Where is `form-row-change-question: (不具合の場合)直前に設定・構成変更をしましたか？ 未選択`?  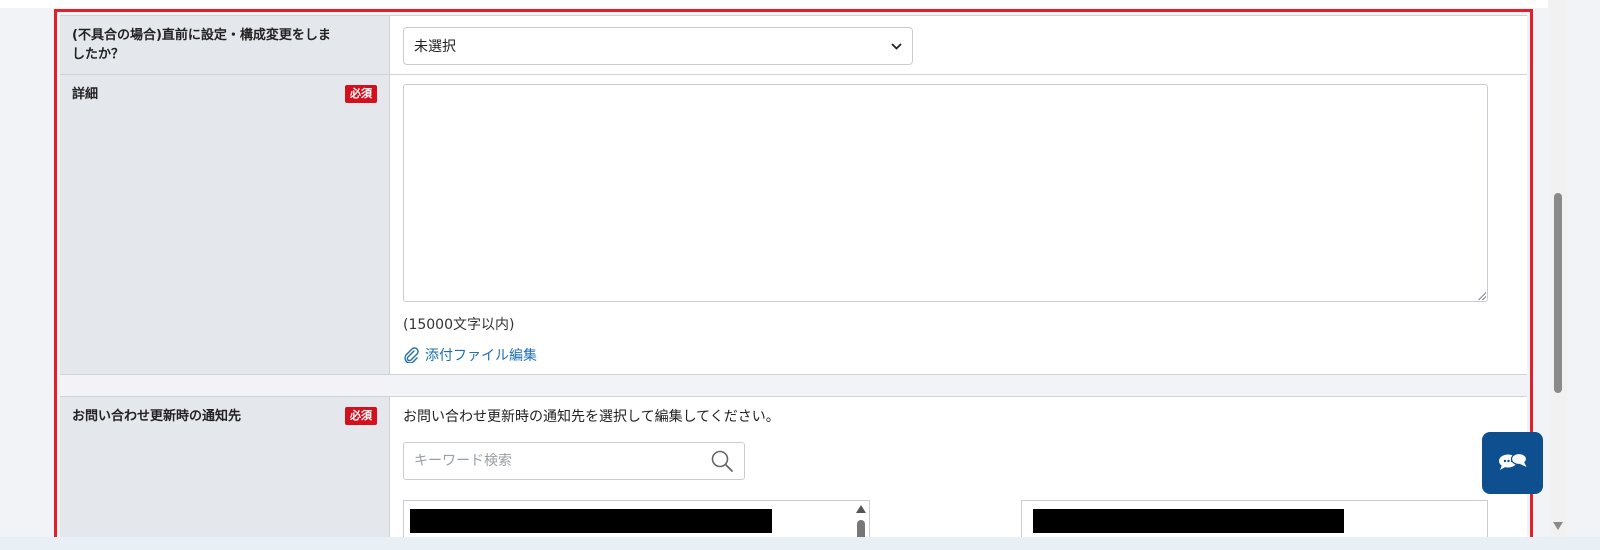
form-row-change-question: (不具合の場合)直前に設定・構成変更をしましたか？ 未選択 is located at coordinates (793, 45).